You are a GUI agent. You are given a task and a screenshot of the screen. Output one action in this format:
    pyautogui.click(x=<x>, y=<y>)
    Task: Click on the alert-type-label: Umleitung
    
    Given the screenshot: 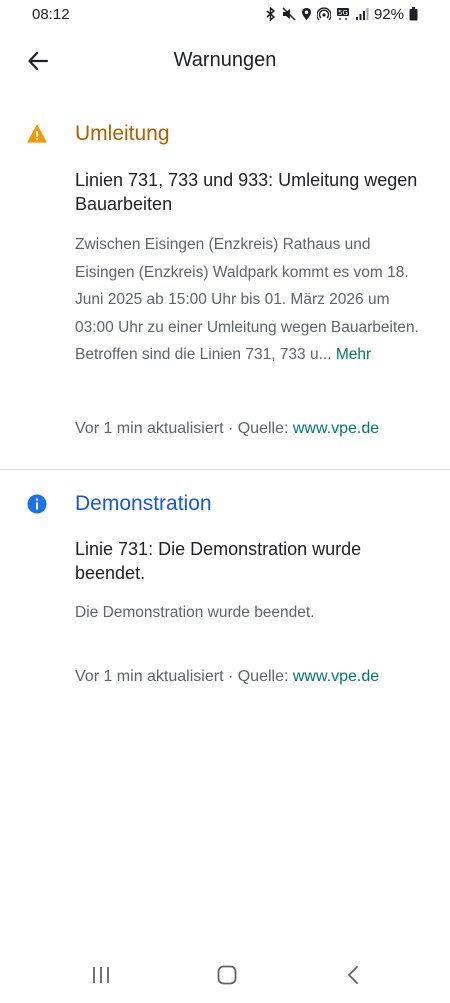 What is the action you would take?
    pyautogui.click(x=122, y=133)
    